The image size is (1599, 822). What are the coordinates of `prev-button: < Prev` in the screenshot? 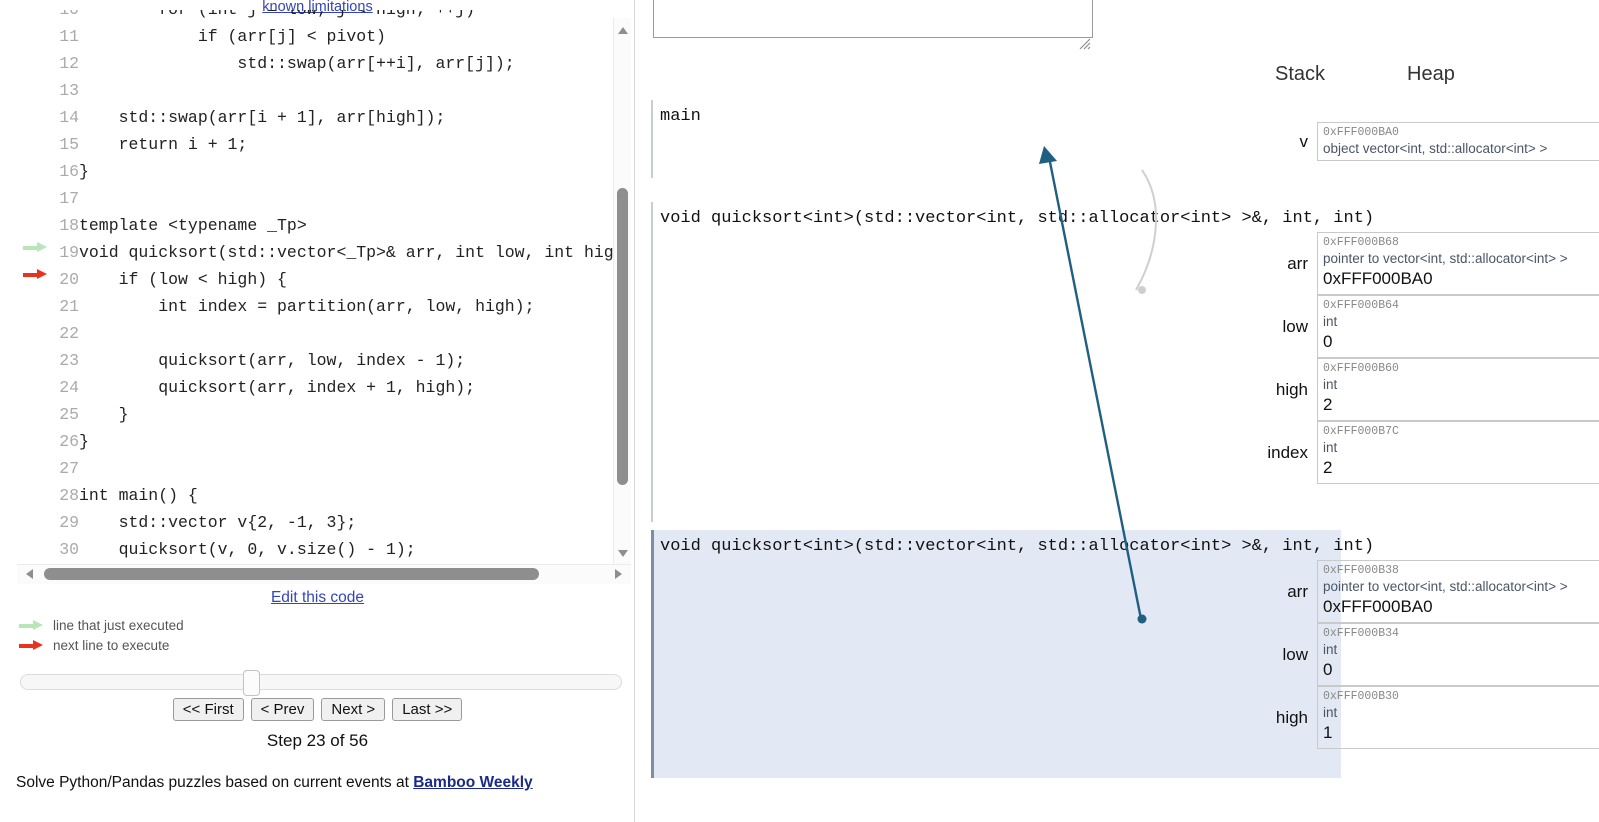 It's located at (282, 709).